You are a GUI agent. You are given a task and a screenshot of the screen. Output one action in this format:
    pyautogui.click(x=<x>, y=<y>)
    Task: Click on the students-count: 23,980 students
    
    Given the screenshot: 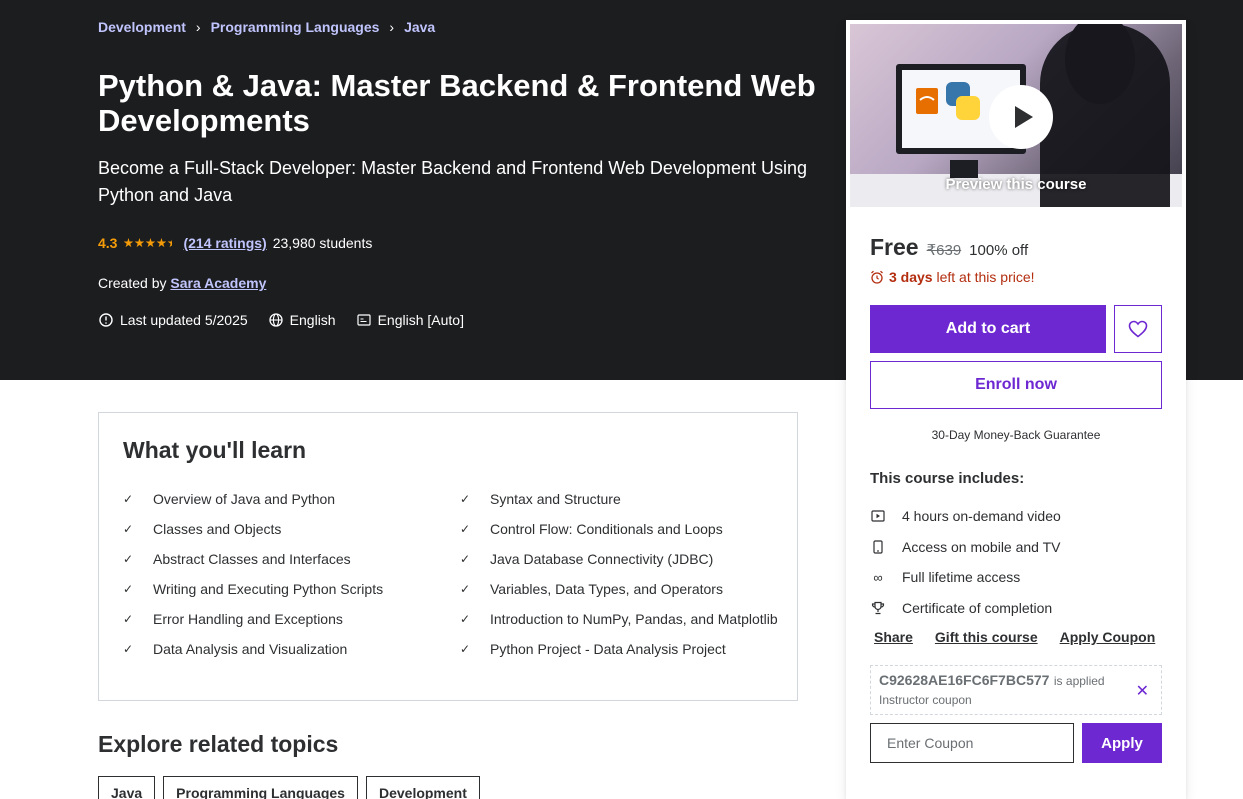 What is the action you would take?
    pyautogui.click(x=322, y=243)
    